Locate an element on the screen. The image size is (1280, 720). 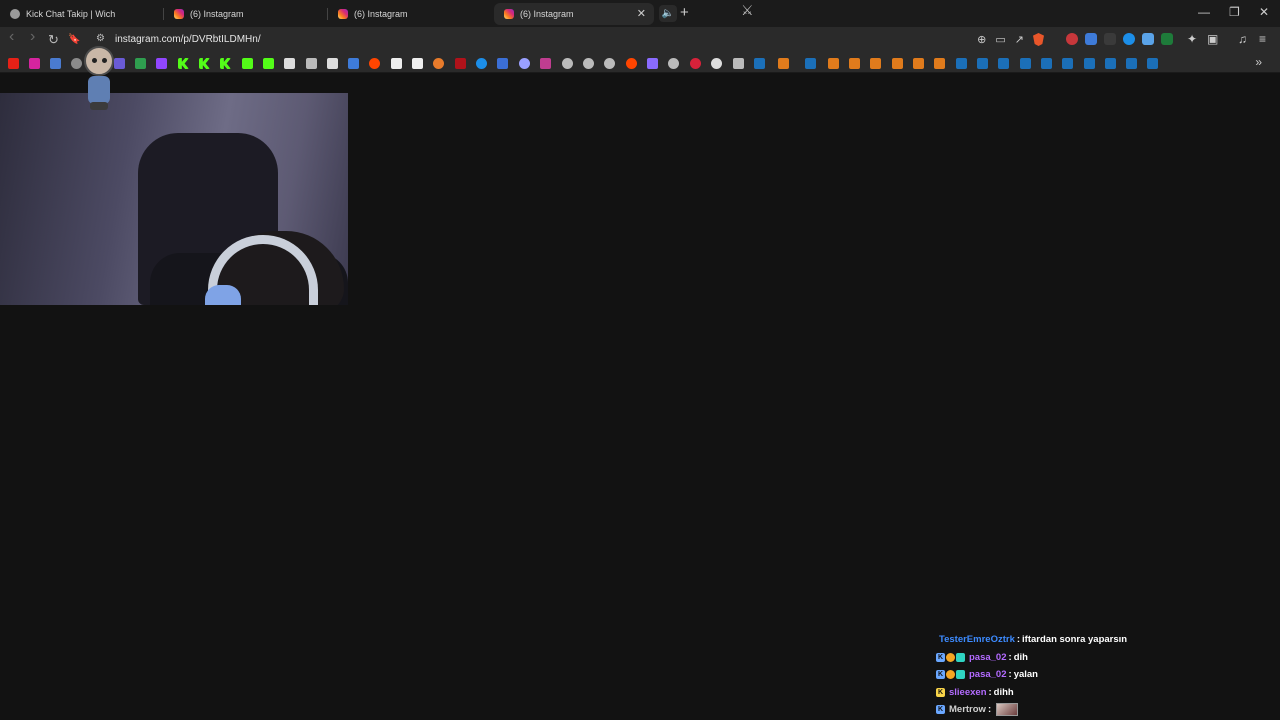
media-icon: ♫ is located at coordinates (1242, 39).